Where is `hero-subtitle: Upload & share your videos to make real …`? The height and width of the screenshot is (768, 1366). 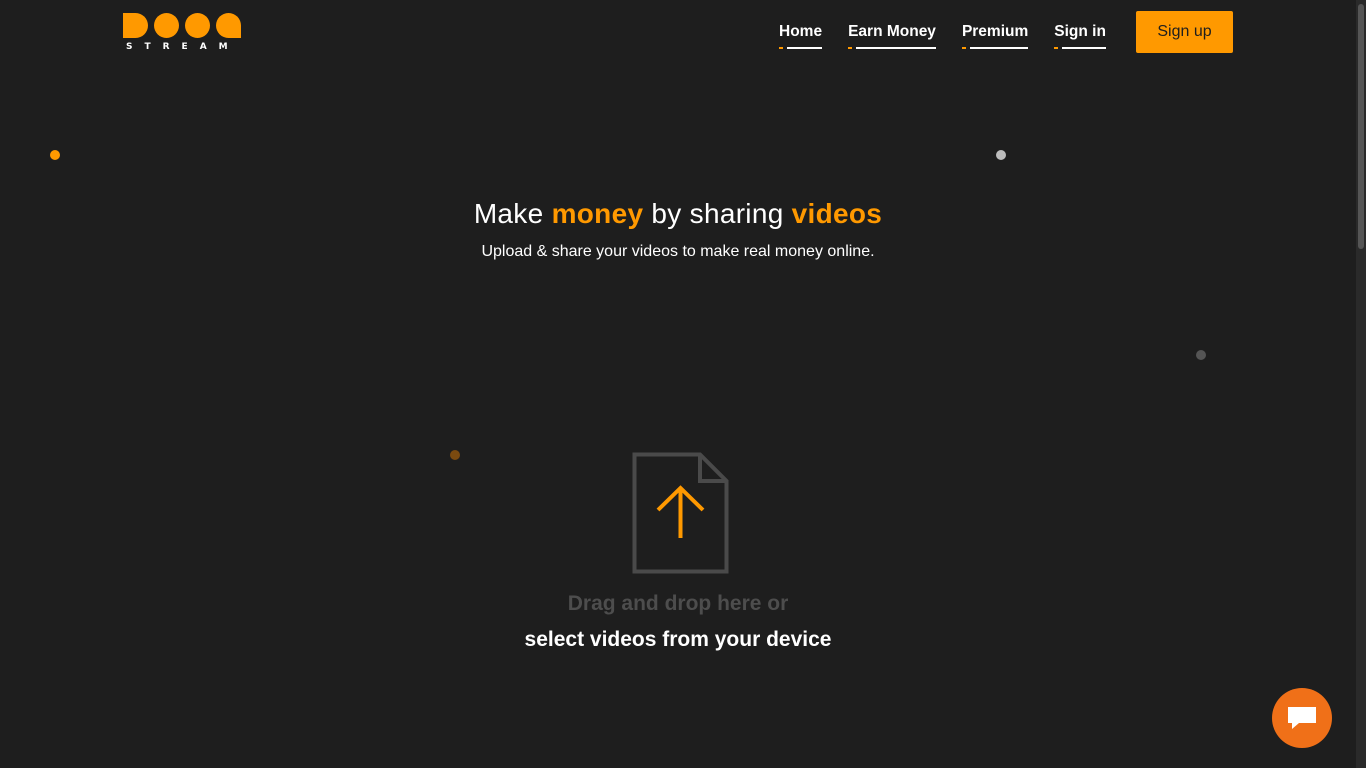 hero-subtitle: Upload & share your videos to make real … is located at coordinates (678, 251).